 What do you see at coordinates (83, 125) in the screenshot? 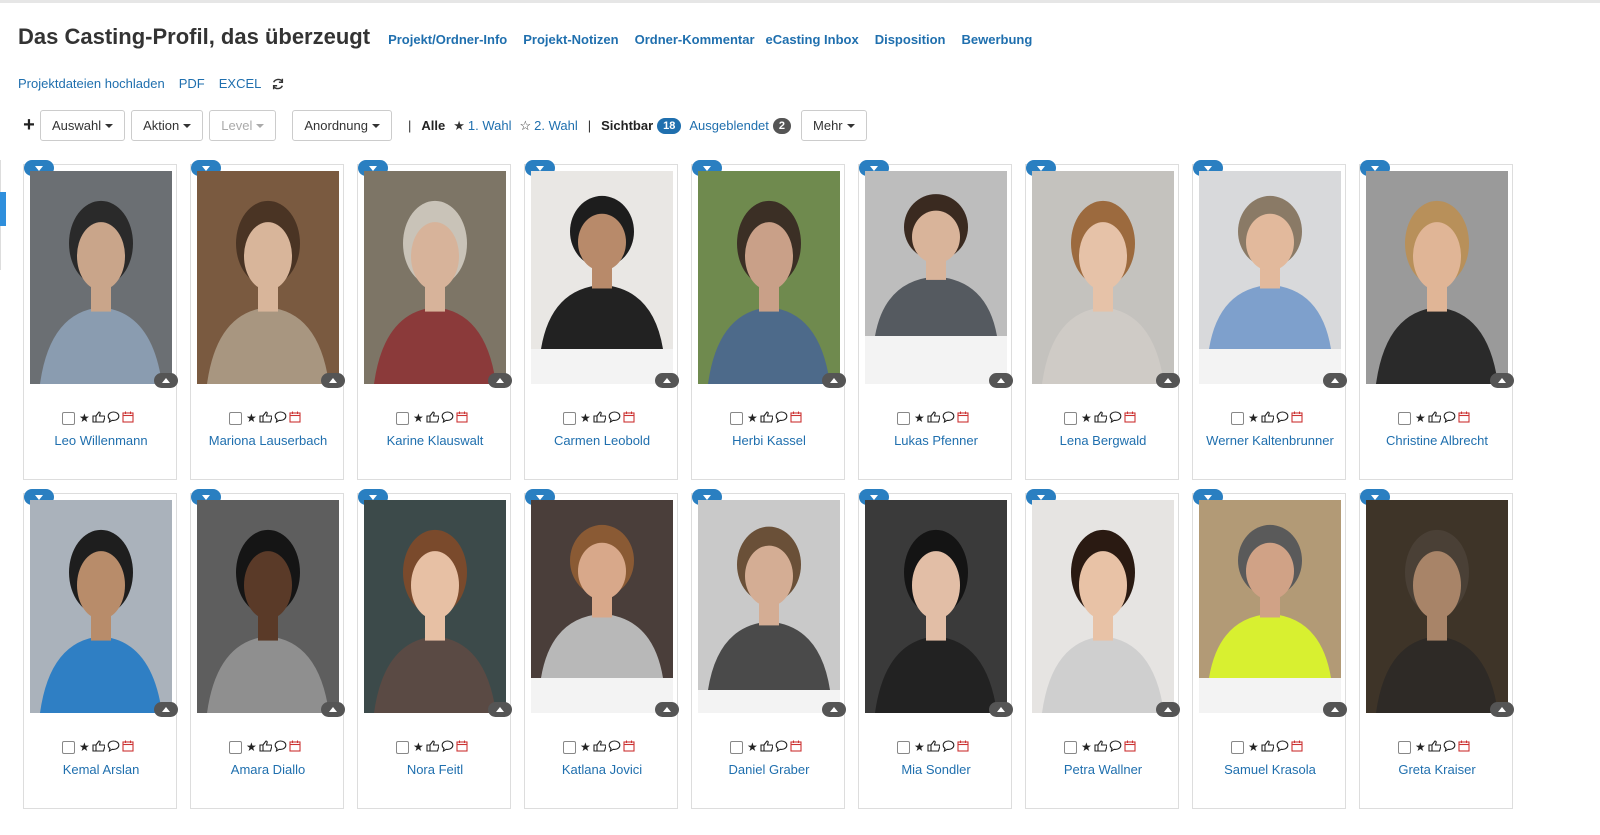
I see `auswahl-dropdown: Auswahl` at bounding box center [83, 125].